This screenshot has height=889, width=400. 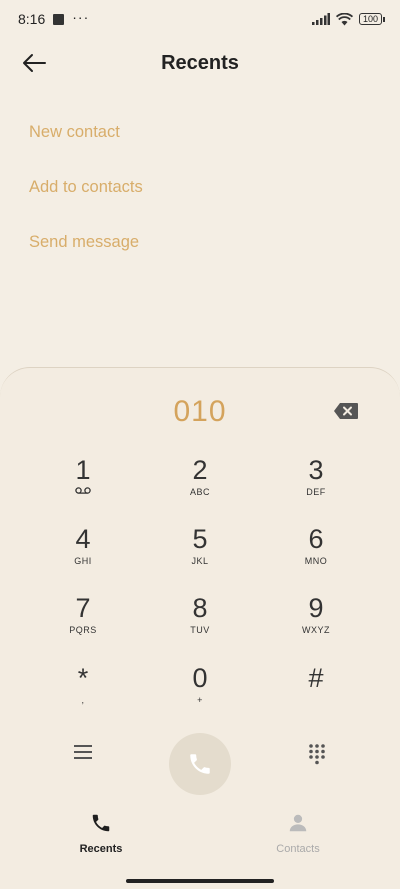 What do you see at coordinates (316, 630) in the screenshot?
I see `key-letters: WXYZ` at bounding box center [316, 630].